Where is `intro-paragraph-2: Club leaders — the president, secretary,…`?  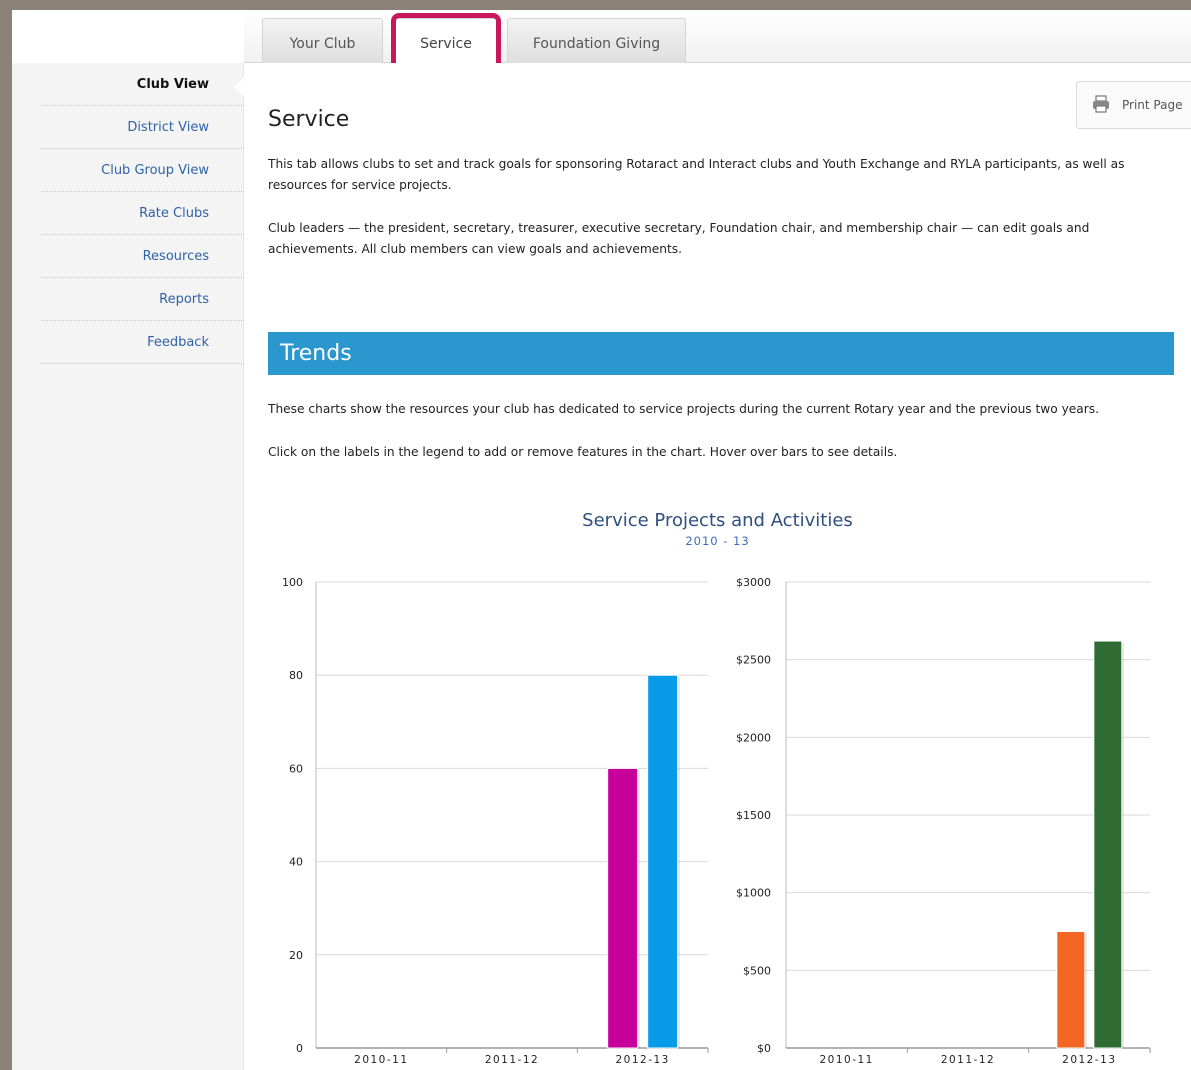 intro-paragraph-2: Club leaders — the president, secretary,… is located at coordinates (679, 238).